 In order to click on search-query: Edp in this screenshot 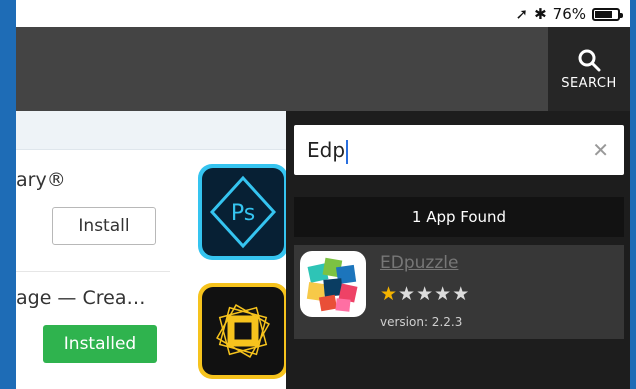, I will do `click(326, 150)`.